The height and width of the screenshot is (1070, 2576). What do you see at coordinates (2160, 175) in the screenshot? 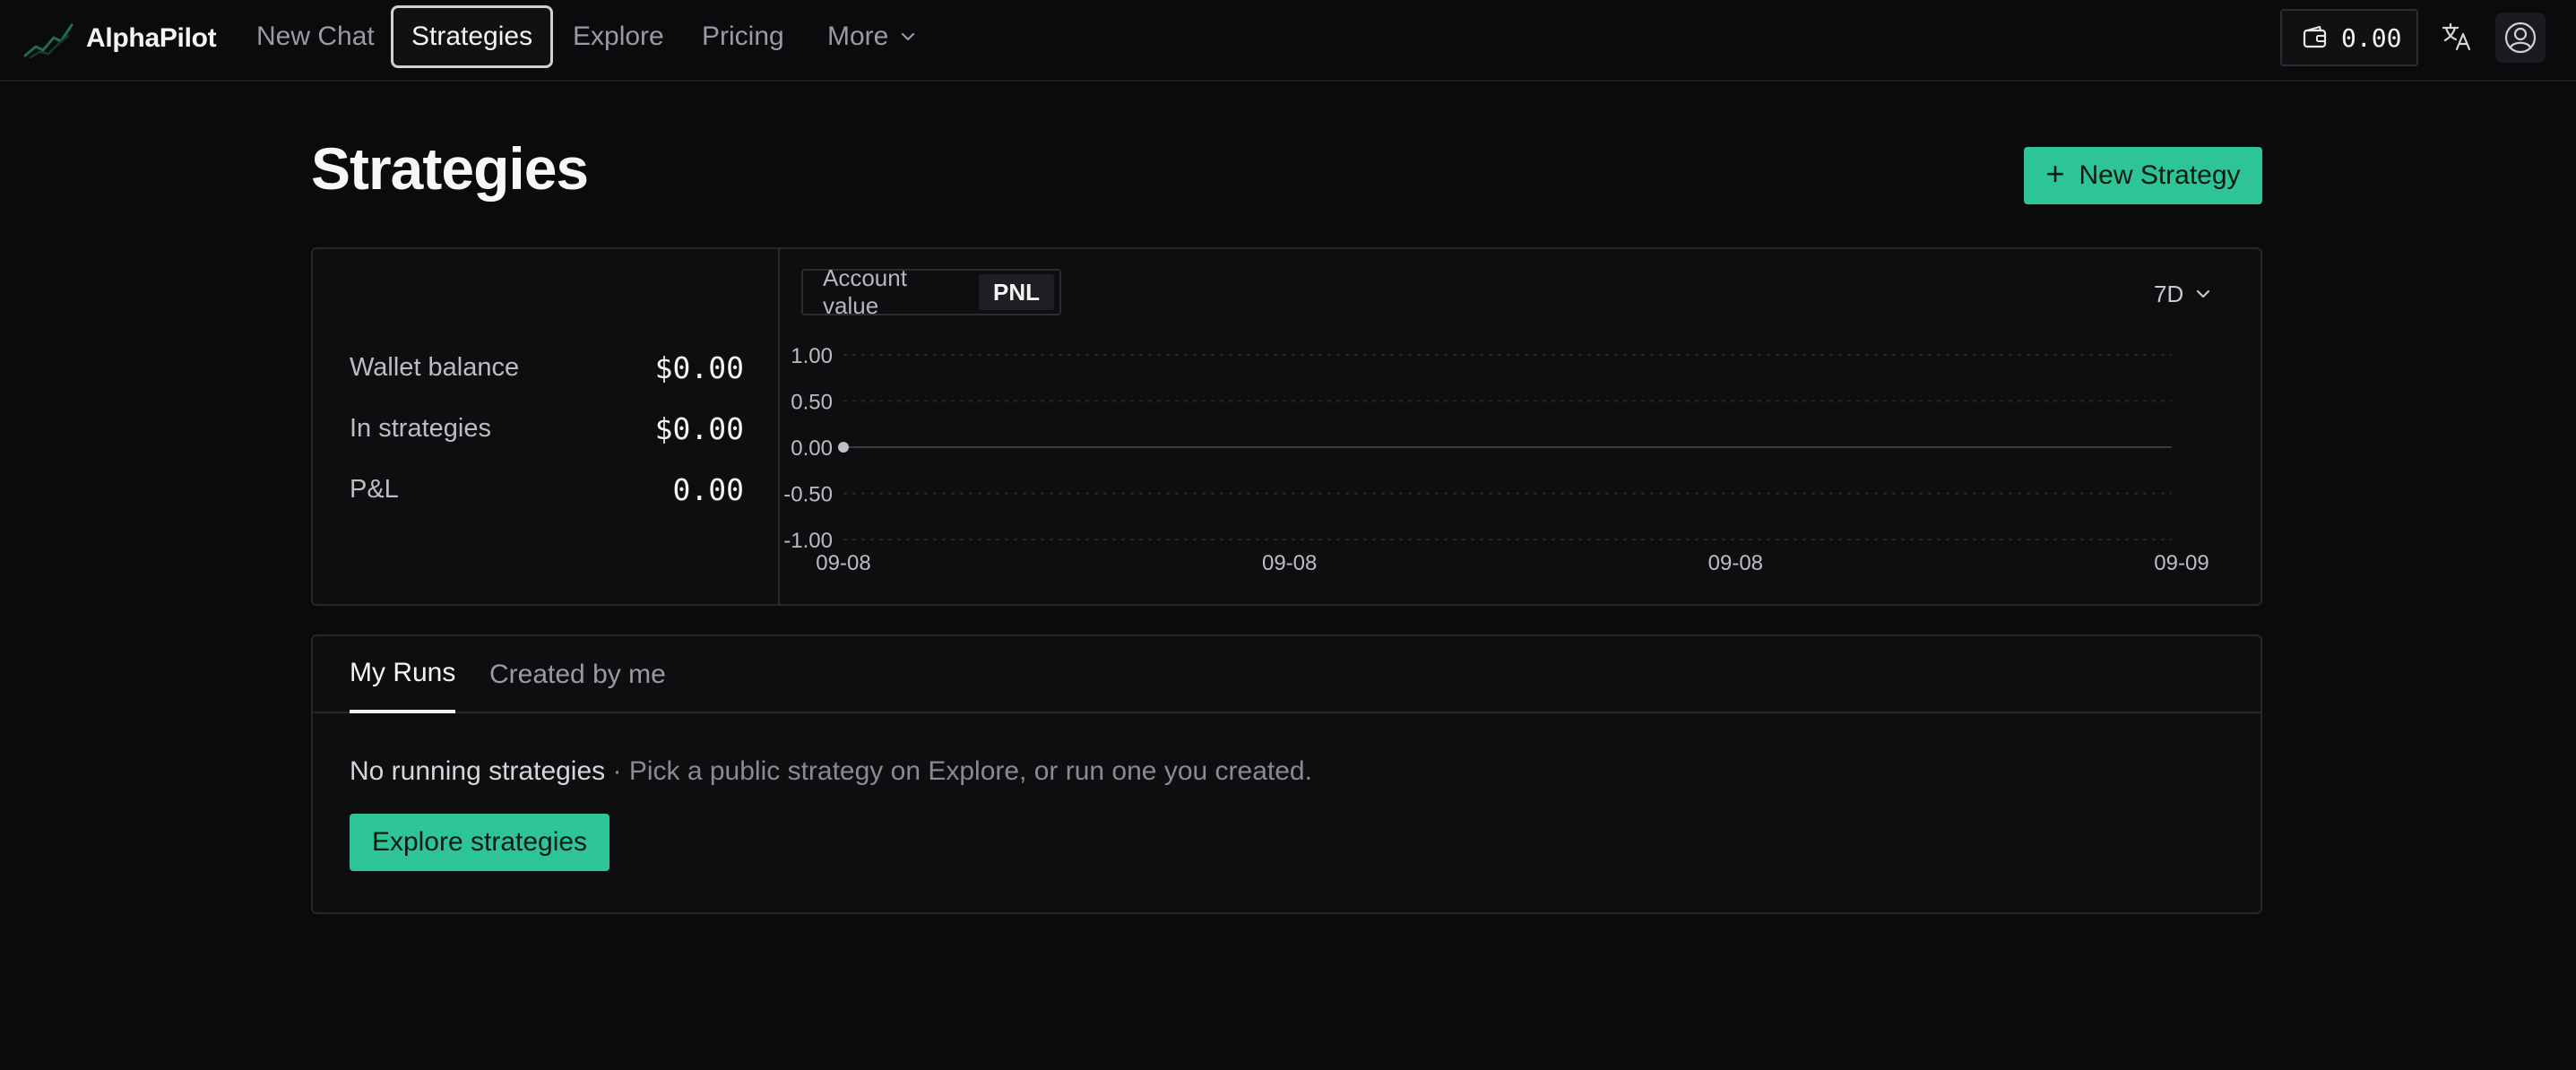
I see `new-strategy-label: New Strategy` at bounding box center [2160, 175].